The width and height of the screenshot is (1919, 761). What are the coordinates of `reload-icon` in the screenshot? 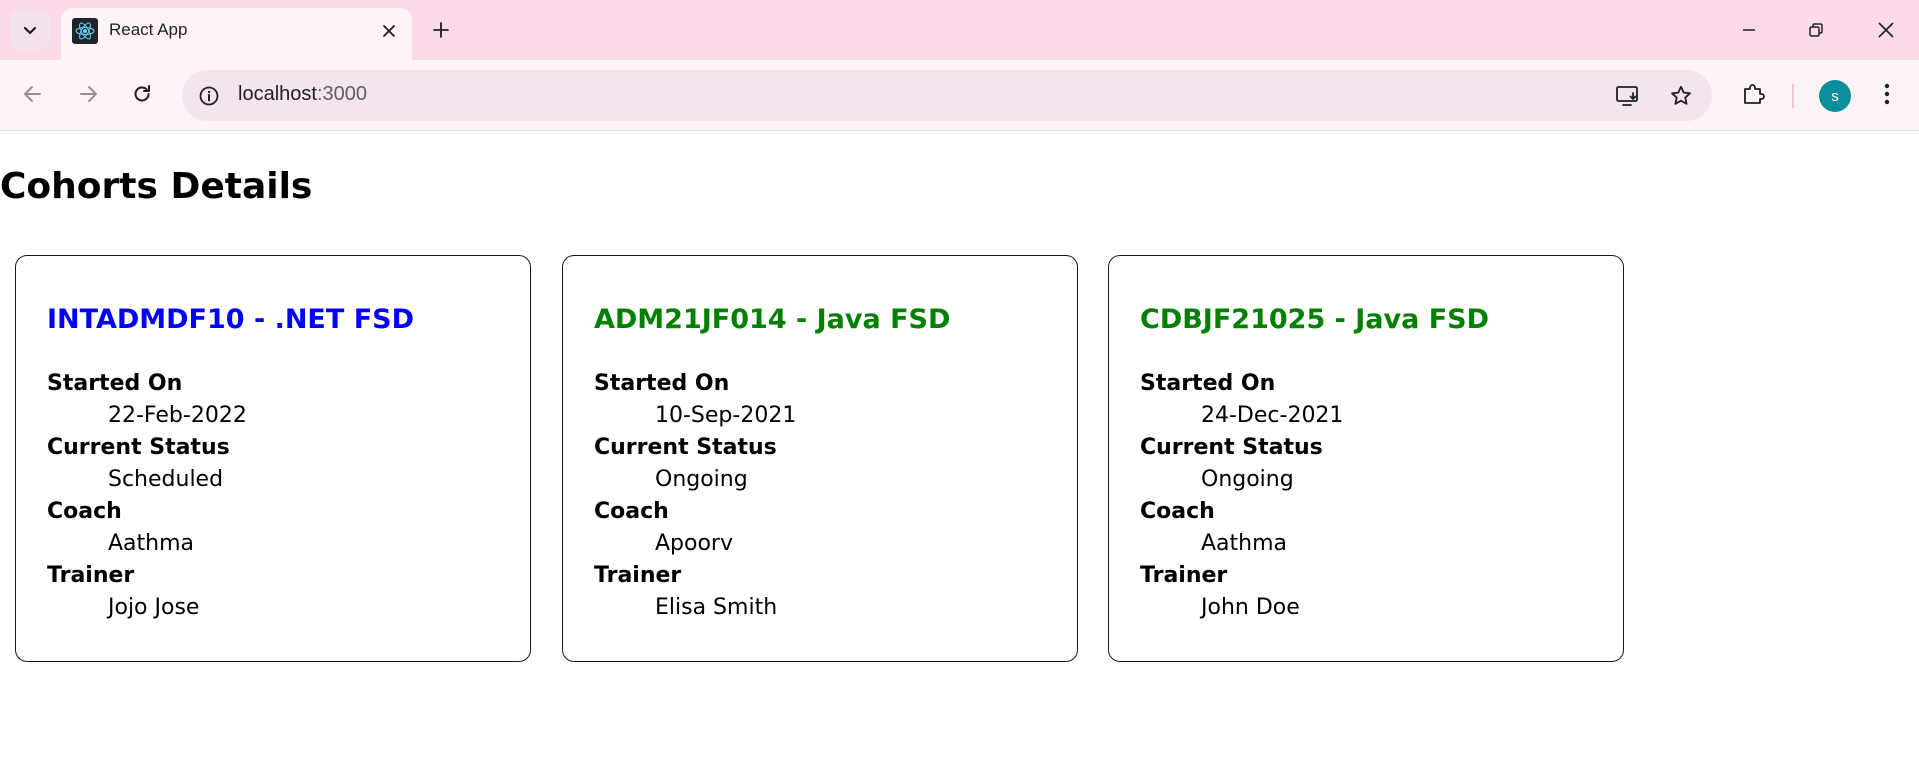 It's located at (142, 93).